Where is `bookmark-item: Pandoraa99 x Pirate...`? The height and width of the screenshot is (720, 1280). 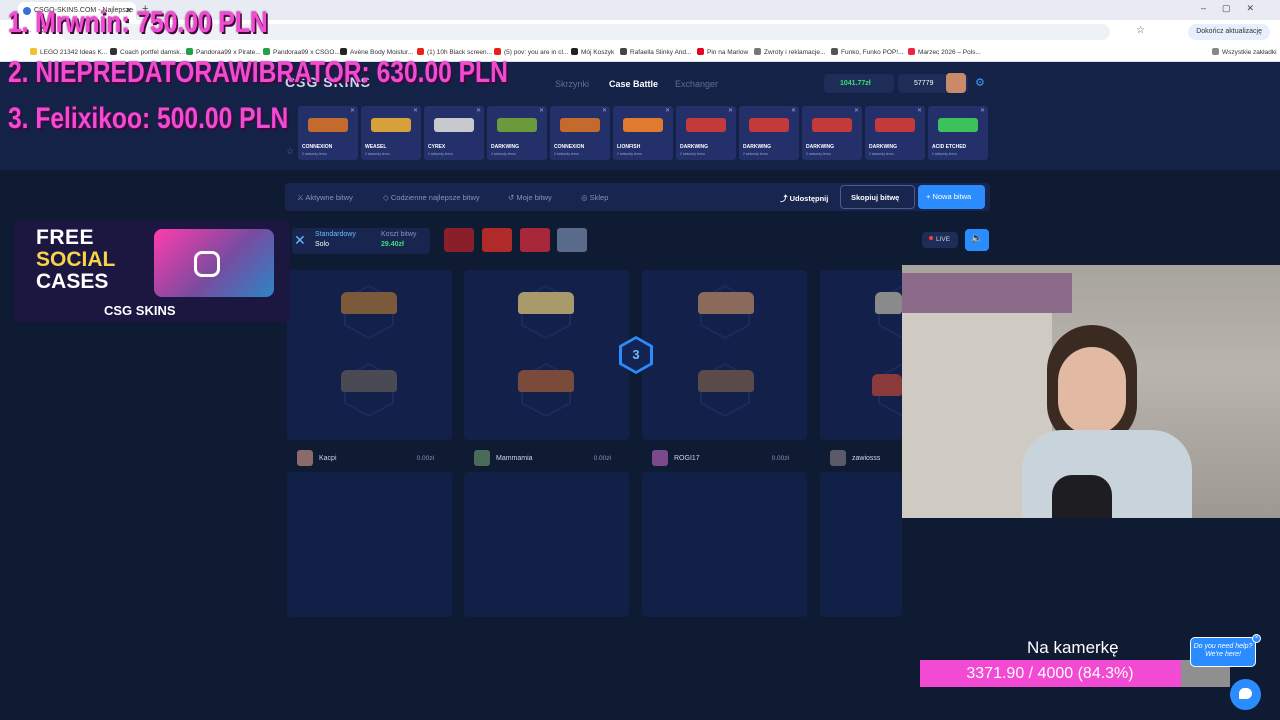
bookmark-item: Pandoraa99 x Pirate... is located at coordinates (223, 52).